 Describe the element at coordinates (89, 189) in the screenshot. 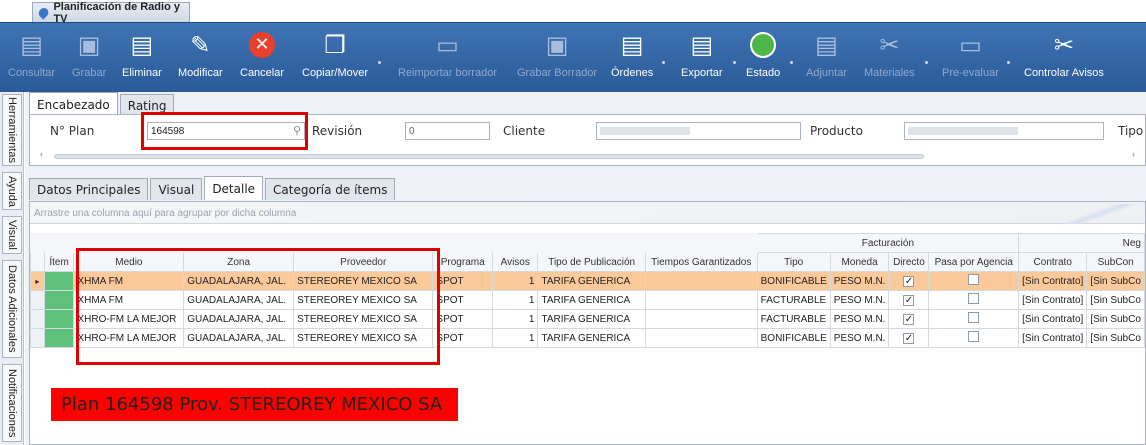

I see `tab-datos-principales: Datos Principales` at that location.